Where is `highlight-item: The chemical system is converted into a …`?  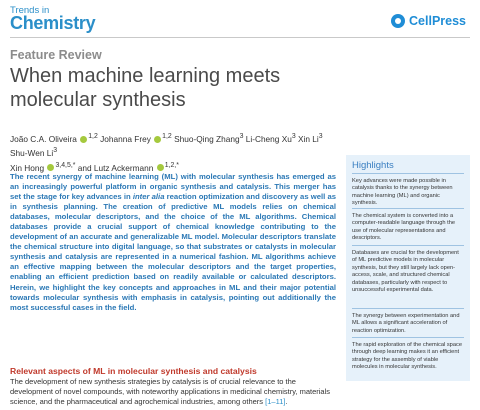 highlight-item: The chemical system is converted into a … is located at coordinates (404, 227).